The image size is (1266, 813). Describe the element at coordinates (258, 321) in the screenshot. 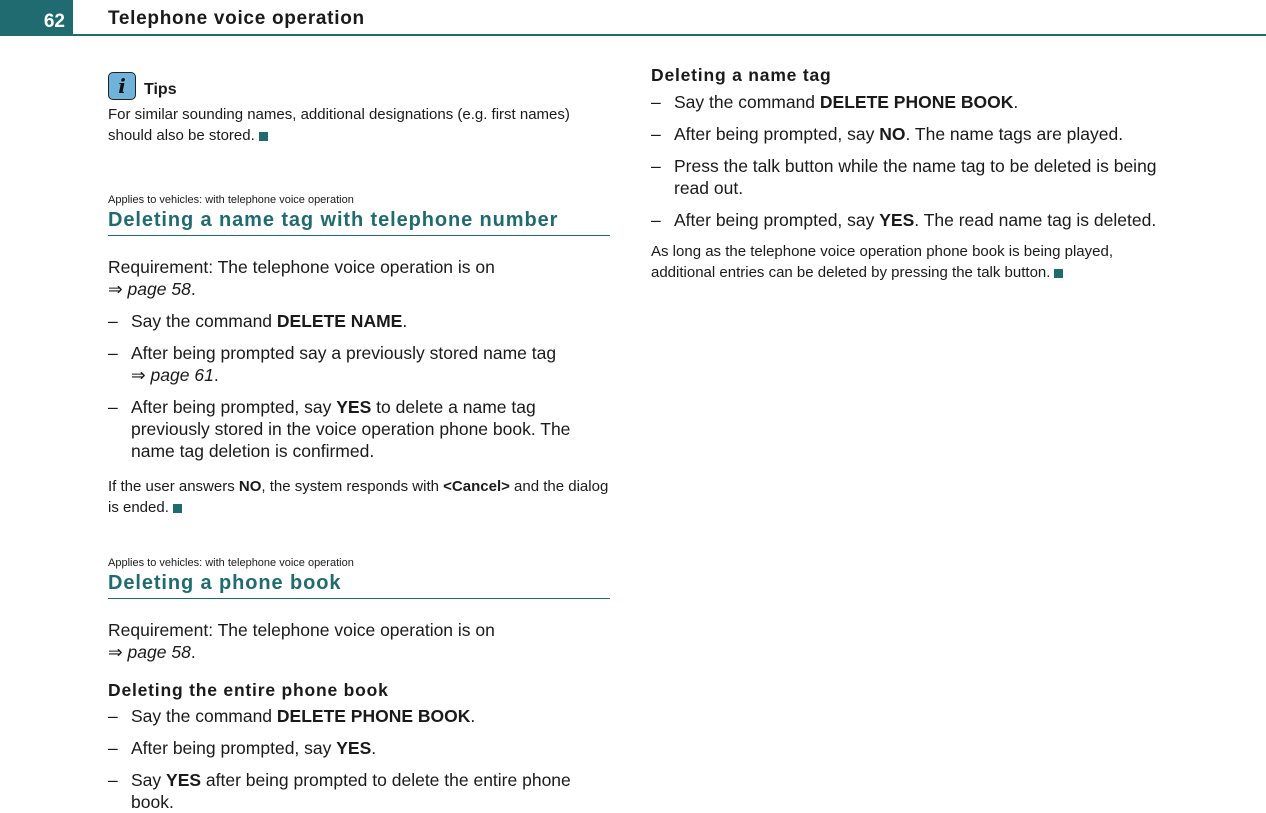

I see `list-item: – Say the command DELETE NAME.` at that location.